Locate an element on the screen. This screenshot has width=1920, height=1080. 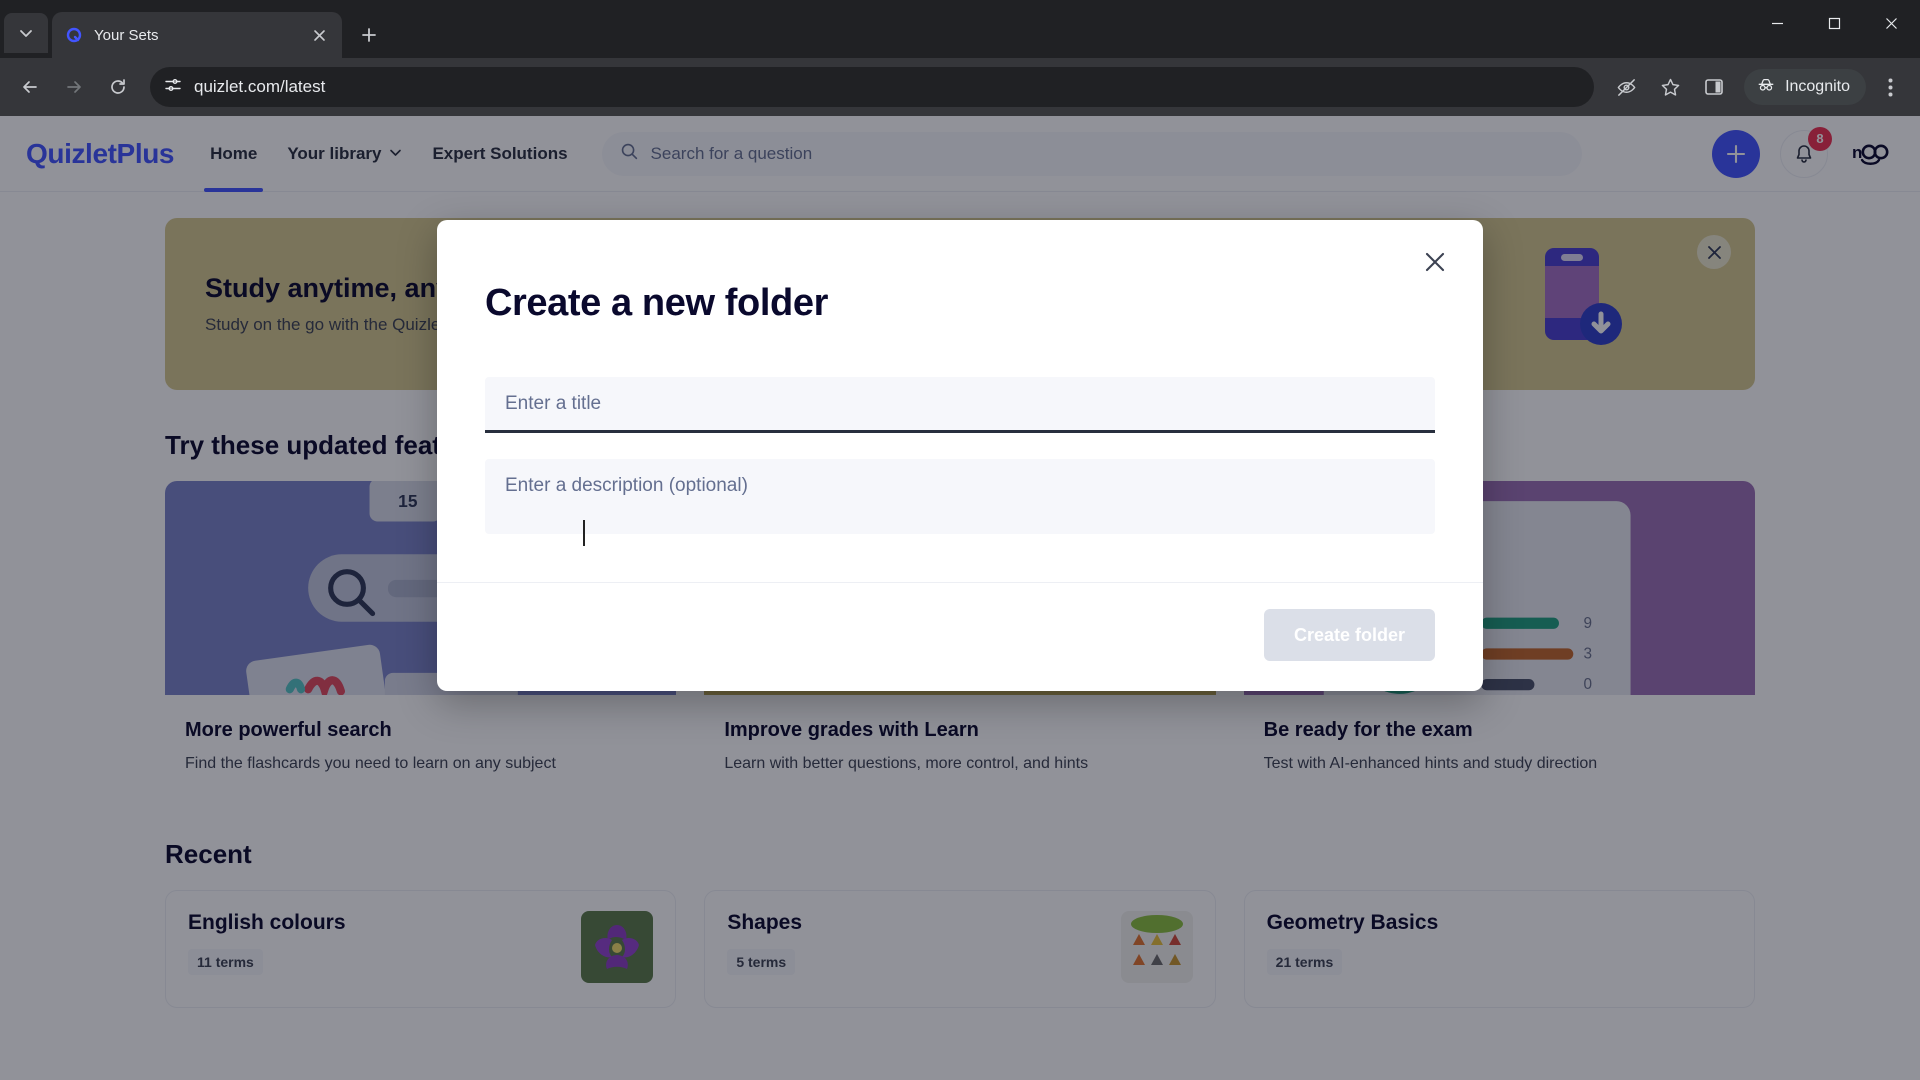
eye-off-icon is located at coordinates (1626, 87).